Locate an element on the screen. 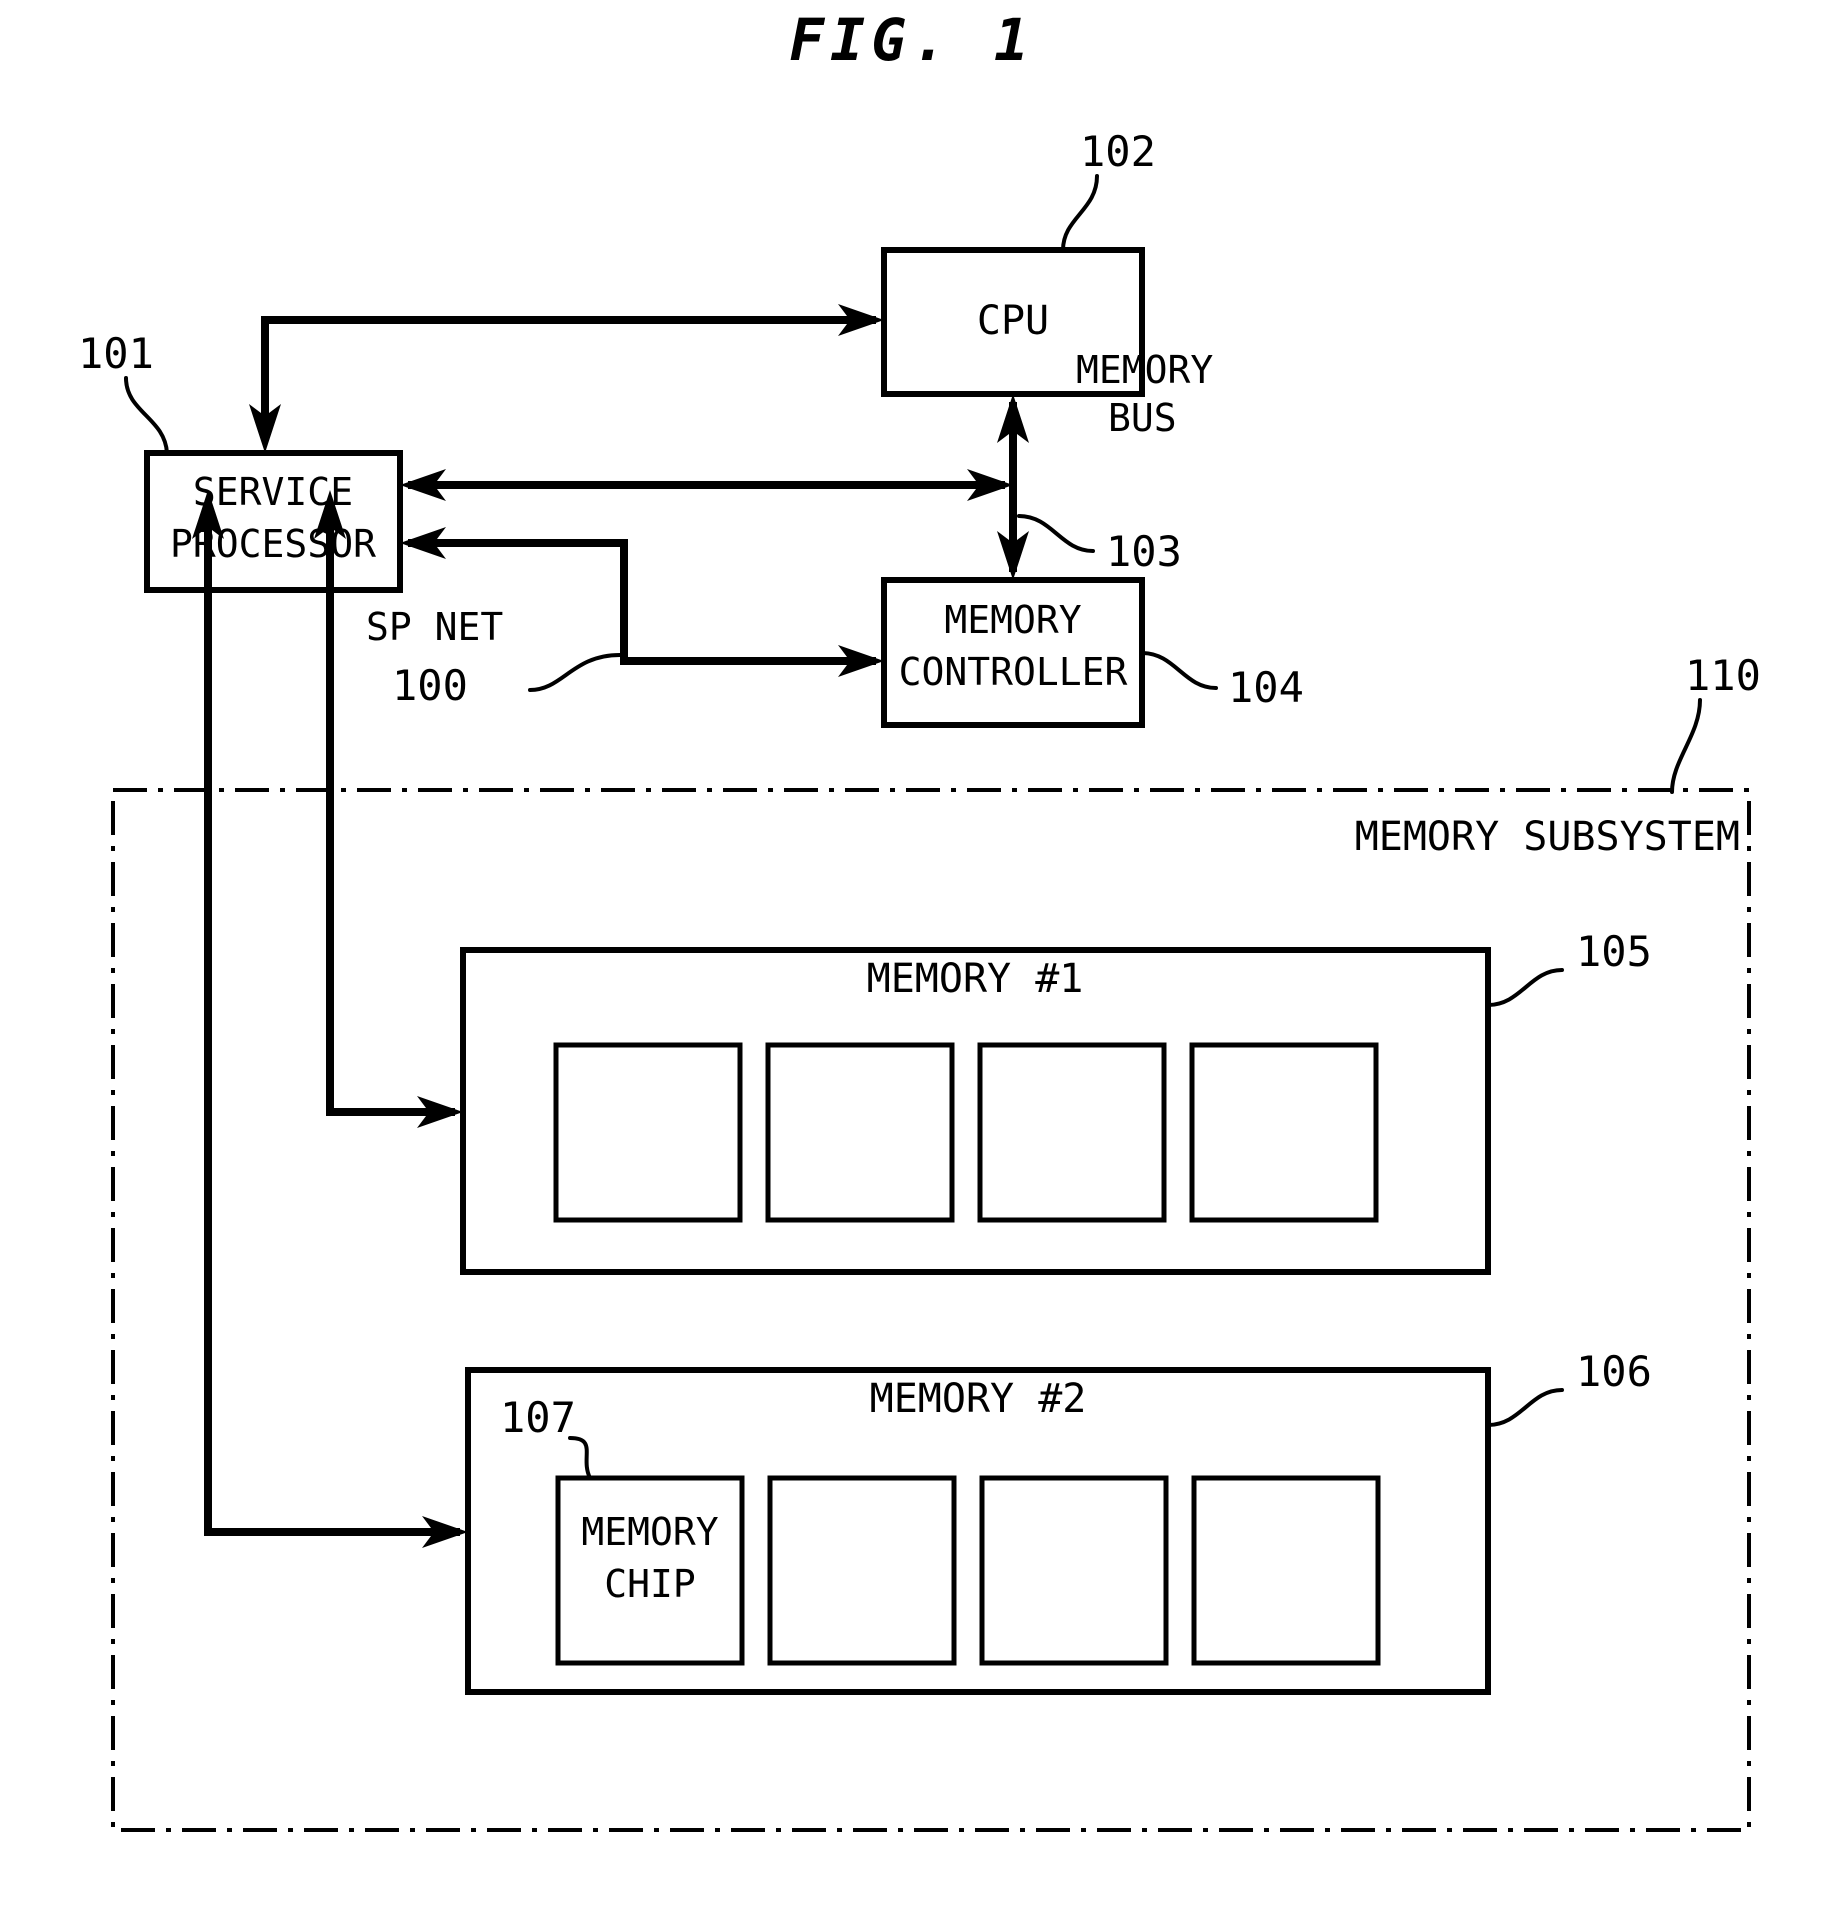 This screenshot has height=1908, width=1825. ref-103-leader is located at coordinates (1056, 533).